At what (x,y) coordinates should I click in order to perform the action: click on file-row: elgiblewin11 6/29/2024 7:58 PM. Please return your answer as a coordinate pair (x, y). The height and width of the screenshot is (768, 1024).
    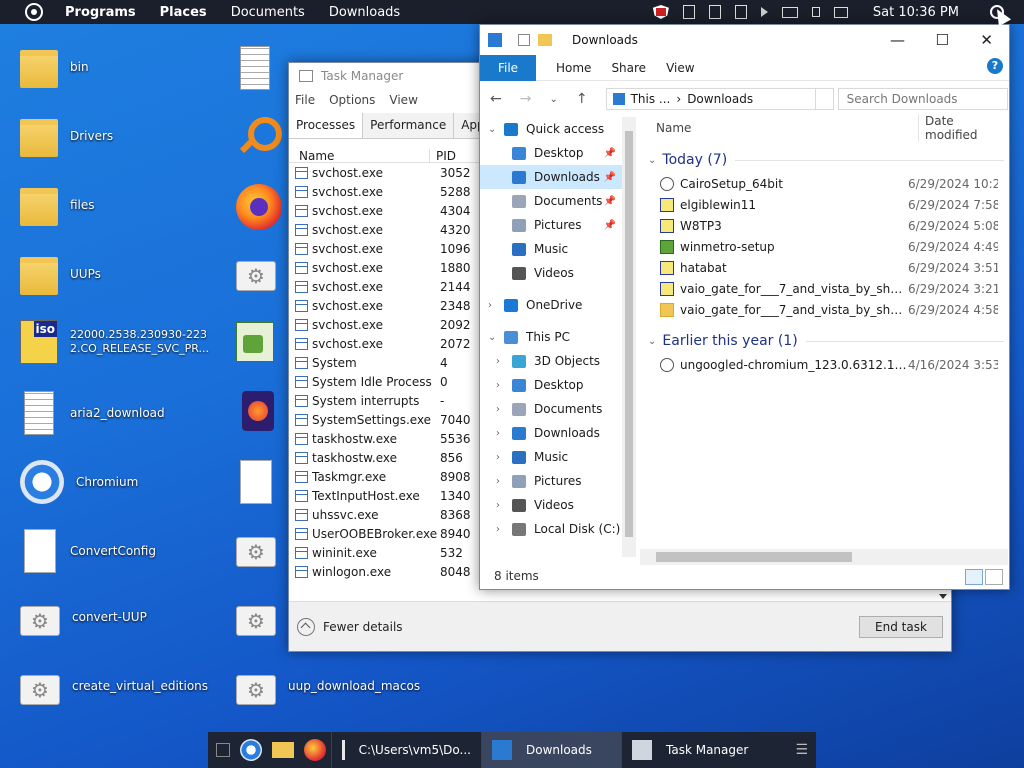
    Looking at the image, I should click on (825, 204).